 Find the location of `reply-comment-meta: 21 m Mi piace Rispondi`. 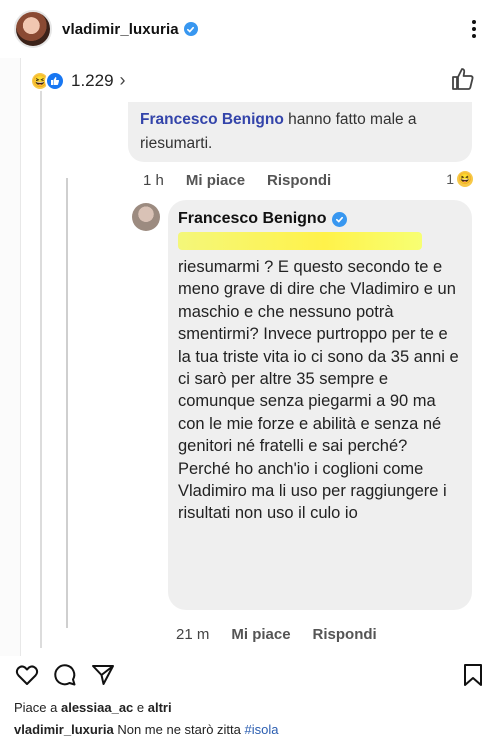

reply-comment-meta: 21 m Mi piace Rispondi is located at coordinates (276, 634).